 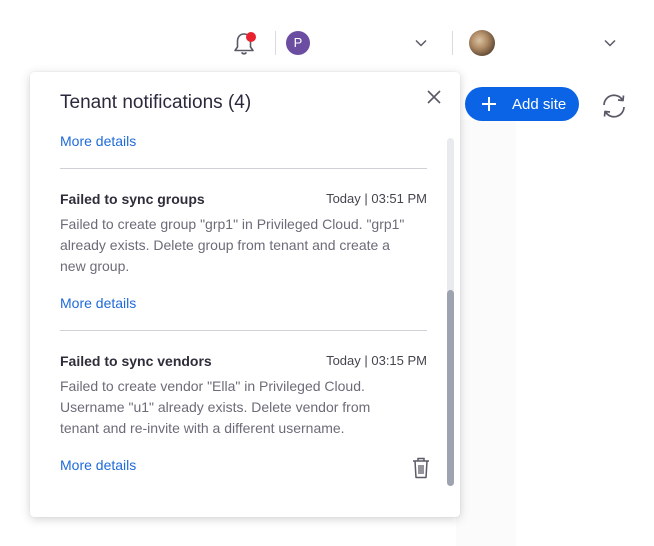 I want to click on notification-badge, so click(x=251, y=37).